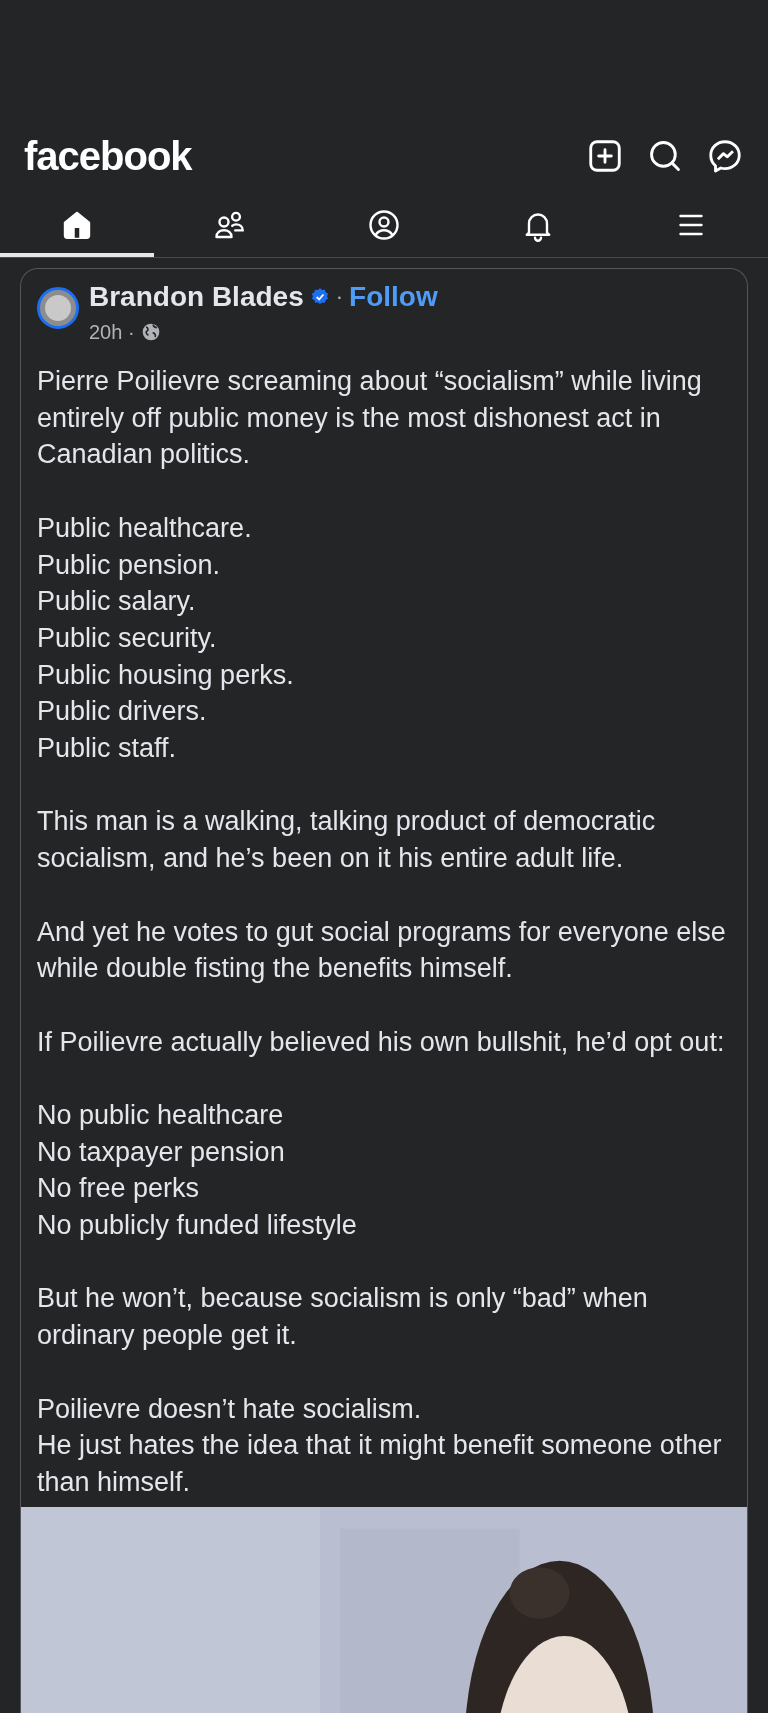 The height and width of the screenshot is (1713, 768). What do you see at coordinates (347, 840) in the screenshot?
I see `post-text: This man is a walking, talking product of democratic socialism, and he’s been on it his entire adult life.` at bounding box center [347, 840].